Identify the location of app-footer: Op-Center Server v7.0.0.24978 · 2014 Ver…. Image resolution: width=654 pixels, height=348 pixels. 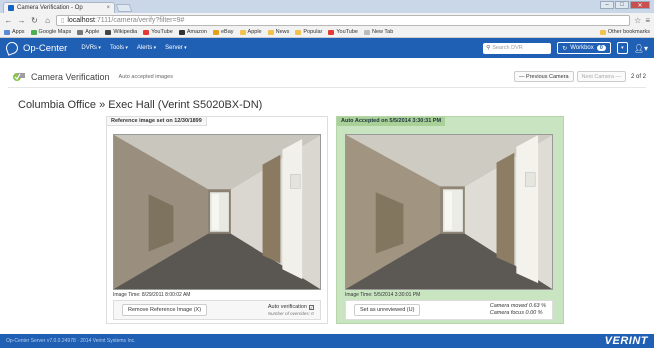
(327, 341).